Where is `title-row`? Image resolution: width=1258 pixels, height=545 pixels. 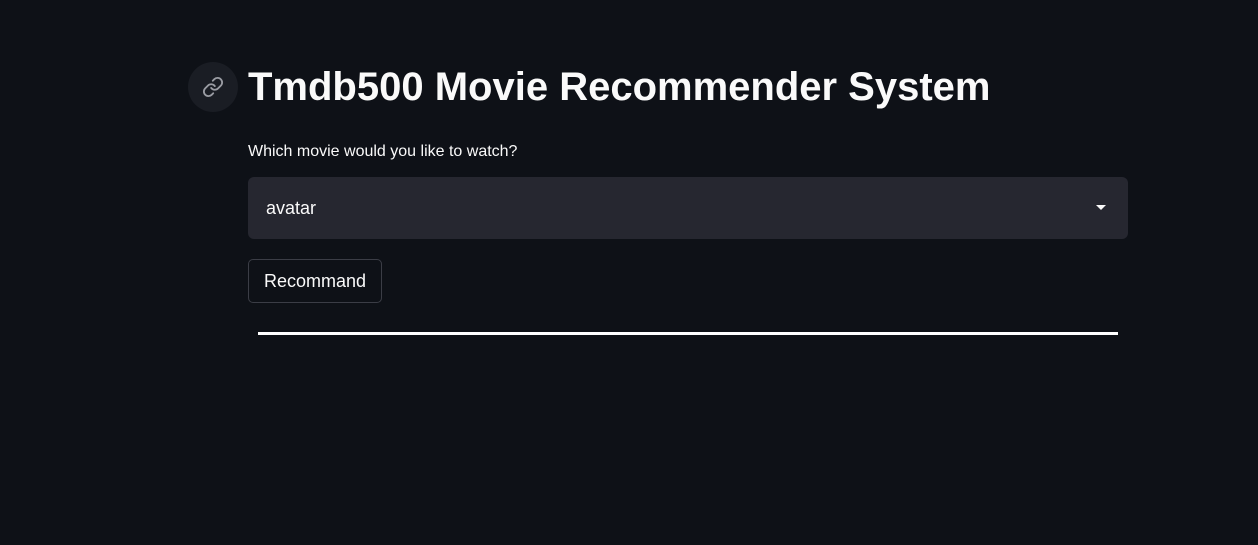 title-row is located at coordinates (213, 87).